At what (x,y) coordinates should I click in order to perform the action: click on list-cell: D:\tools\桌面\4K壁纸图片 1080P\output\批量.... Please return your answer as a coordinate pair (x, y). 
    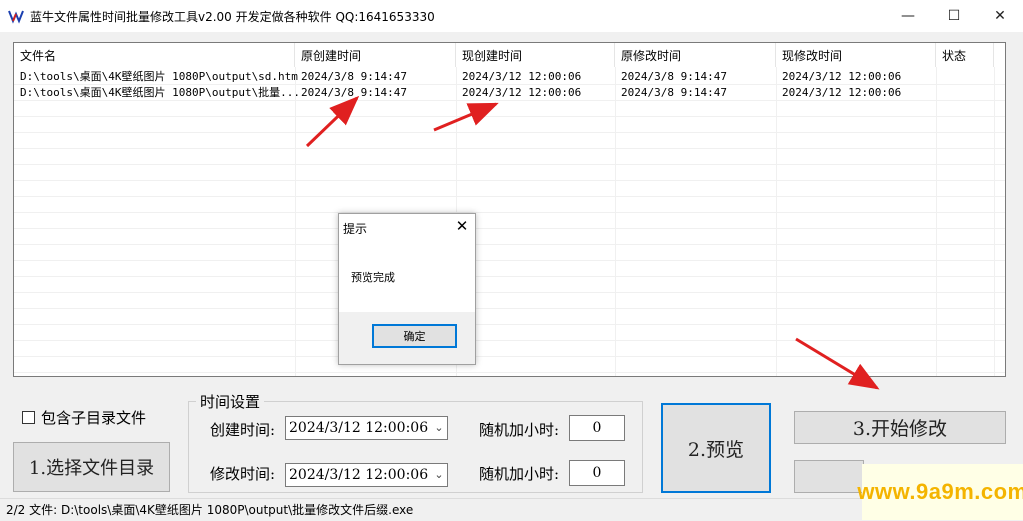
    Looking at the image, I should click on (157, 93).